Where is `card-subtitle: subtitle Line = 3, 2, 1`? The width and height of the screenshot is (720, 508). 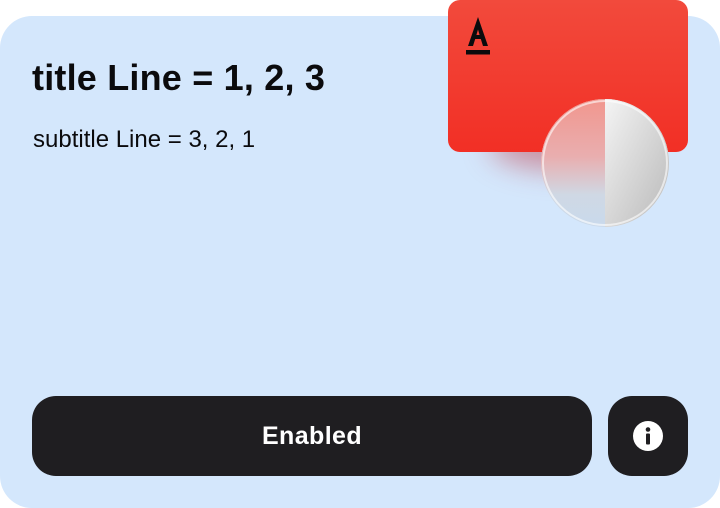 card-subtitle: subtitle Line = 3, 2, 1 is located at coordinates (144, 139).